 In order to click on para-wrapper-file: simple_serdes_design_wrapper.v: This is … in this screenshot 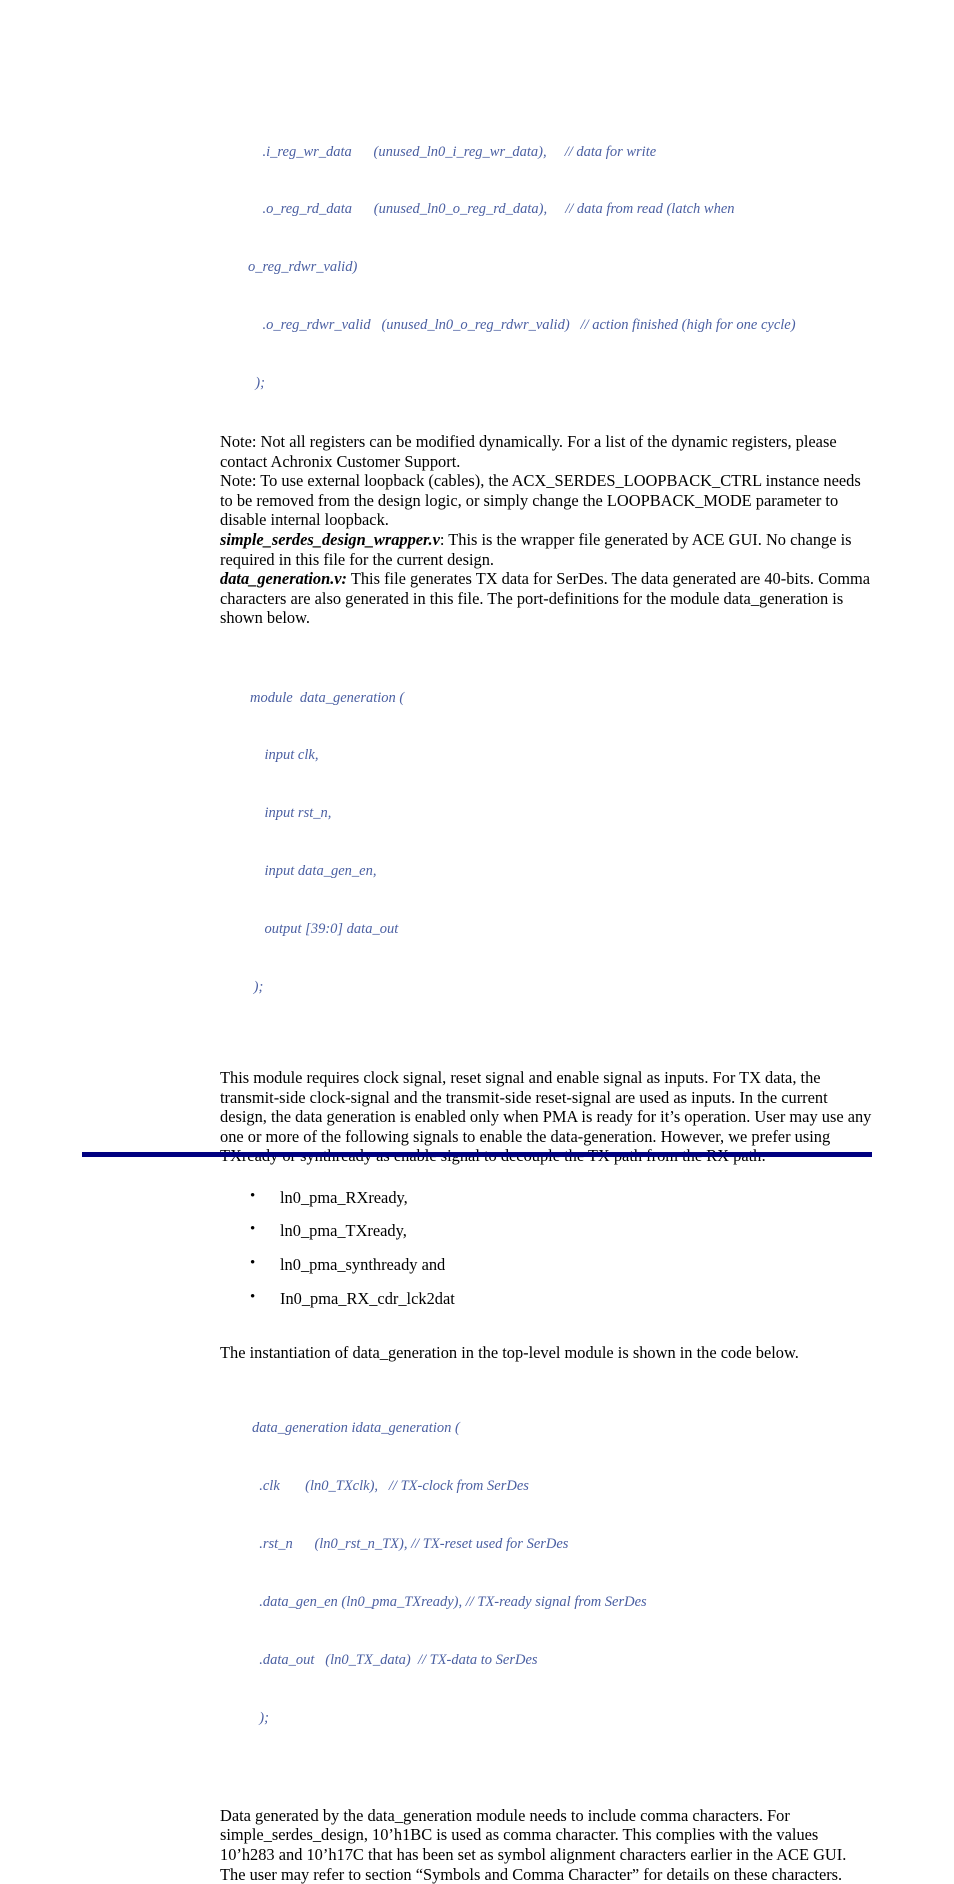, I will do `click(547, 549)`.